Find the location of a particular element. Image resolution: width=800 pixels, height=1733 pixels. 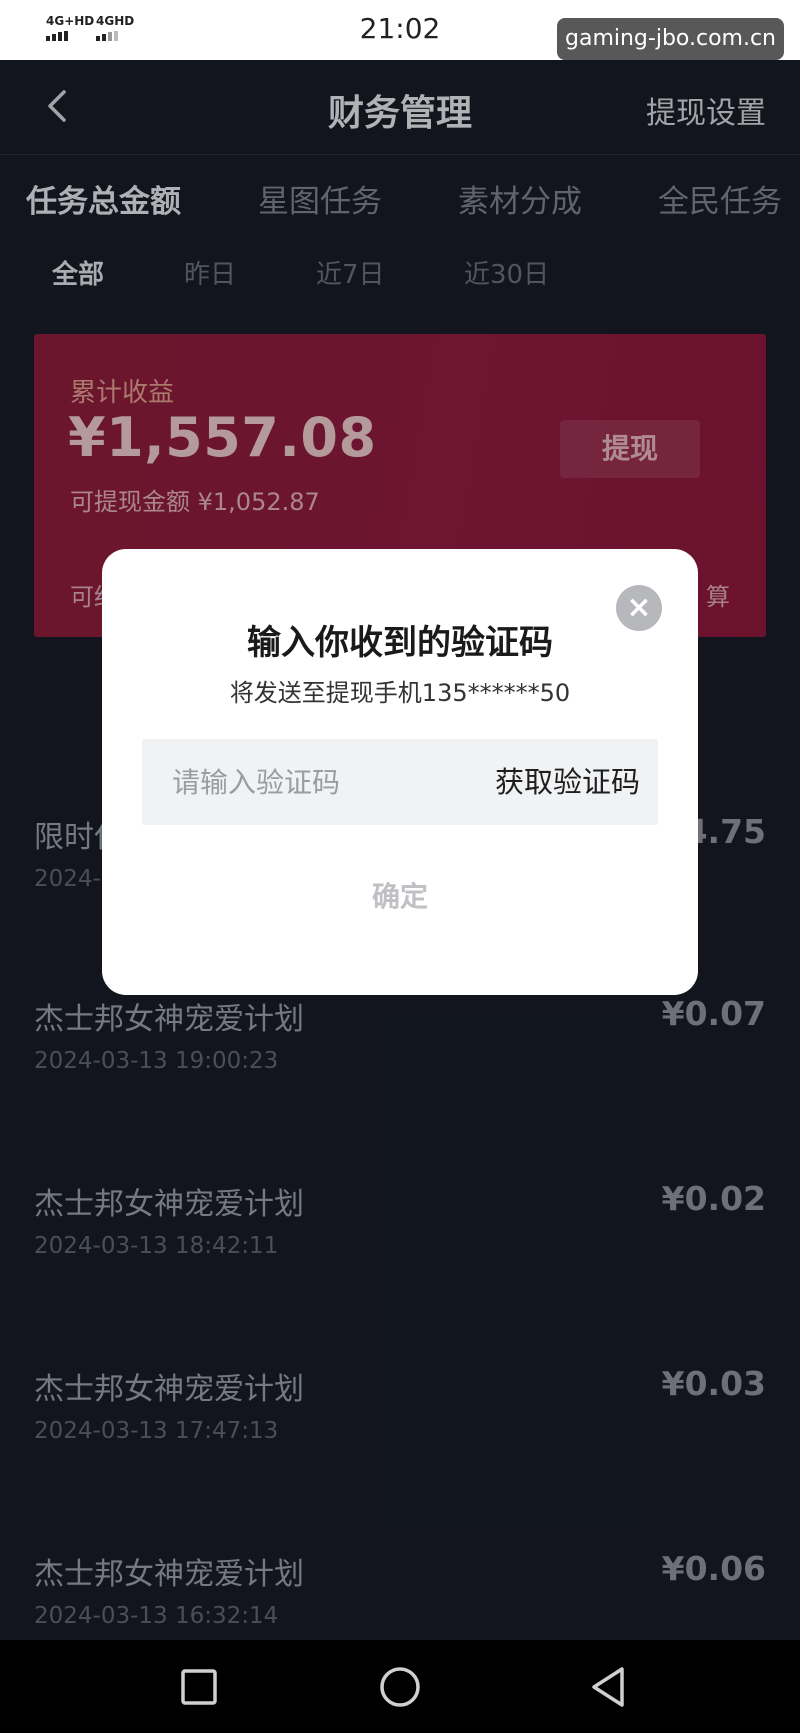

system-nav-bar is located at coordinates (400, 1686).